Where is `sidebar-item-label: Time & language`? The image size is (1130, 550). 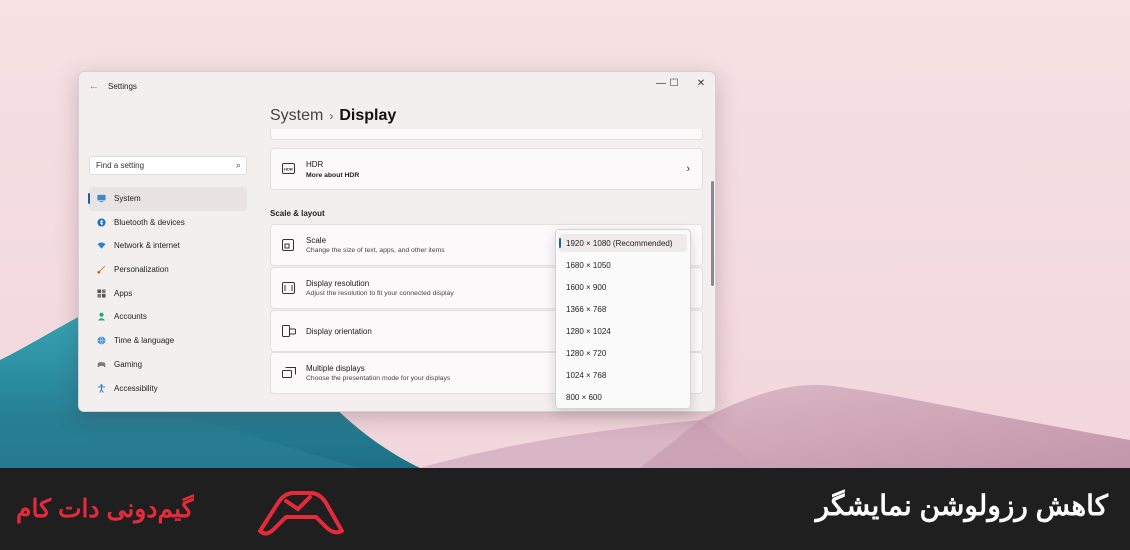 sidebar-item-label: Time & language is located at coordinates (144, 341).